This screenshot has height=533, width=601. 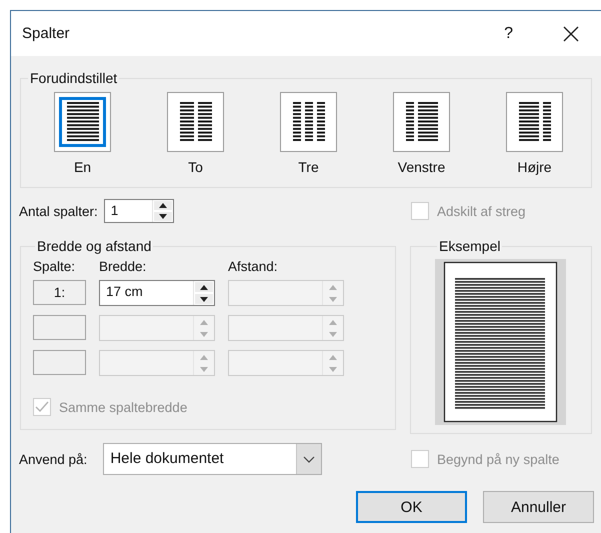 What do you see at coordinates (195, 167) in the screenshot?
I see `preset-label: To` at bounding box center [195, 167].